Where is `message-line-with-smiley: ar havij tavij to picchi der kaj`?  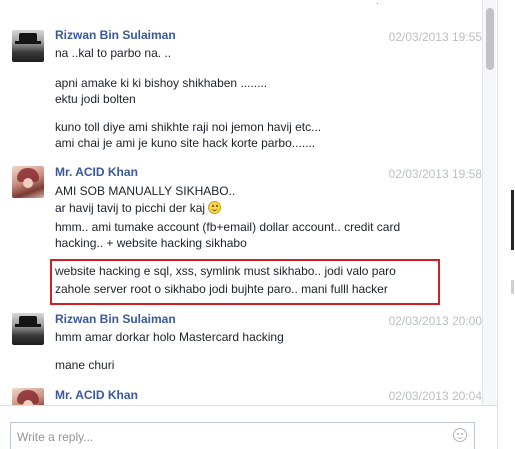 message-line-with-smiley: ar havij tavij to picchi der kaj is located at coordinates (138, 208).